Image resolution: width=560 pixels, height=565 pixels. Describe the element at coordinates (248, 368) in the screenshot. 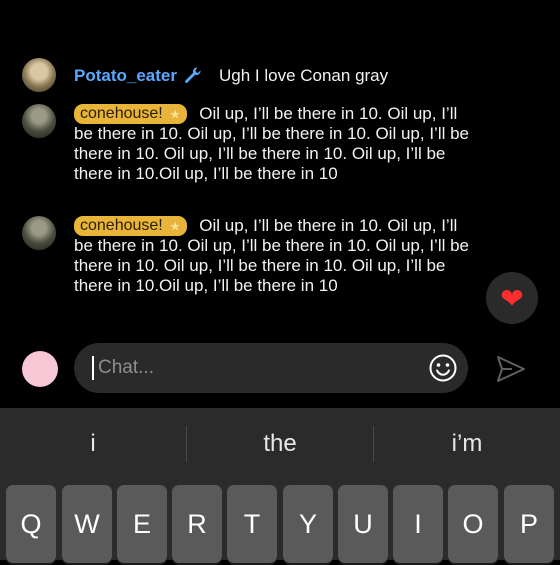

I see `chat-input` at that location.